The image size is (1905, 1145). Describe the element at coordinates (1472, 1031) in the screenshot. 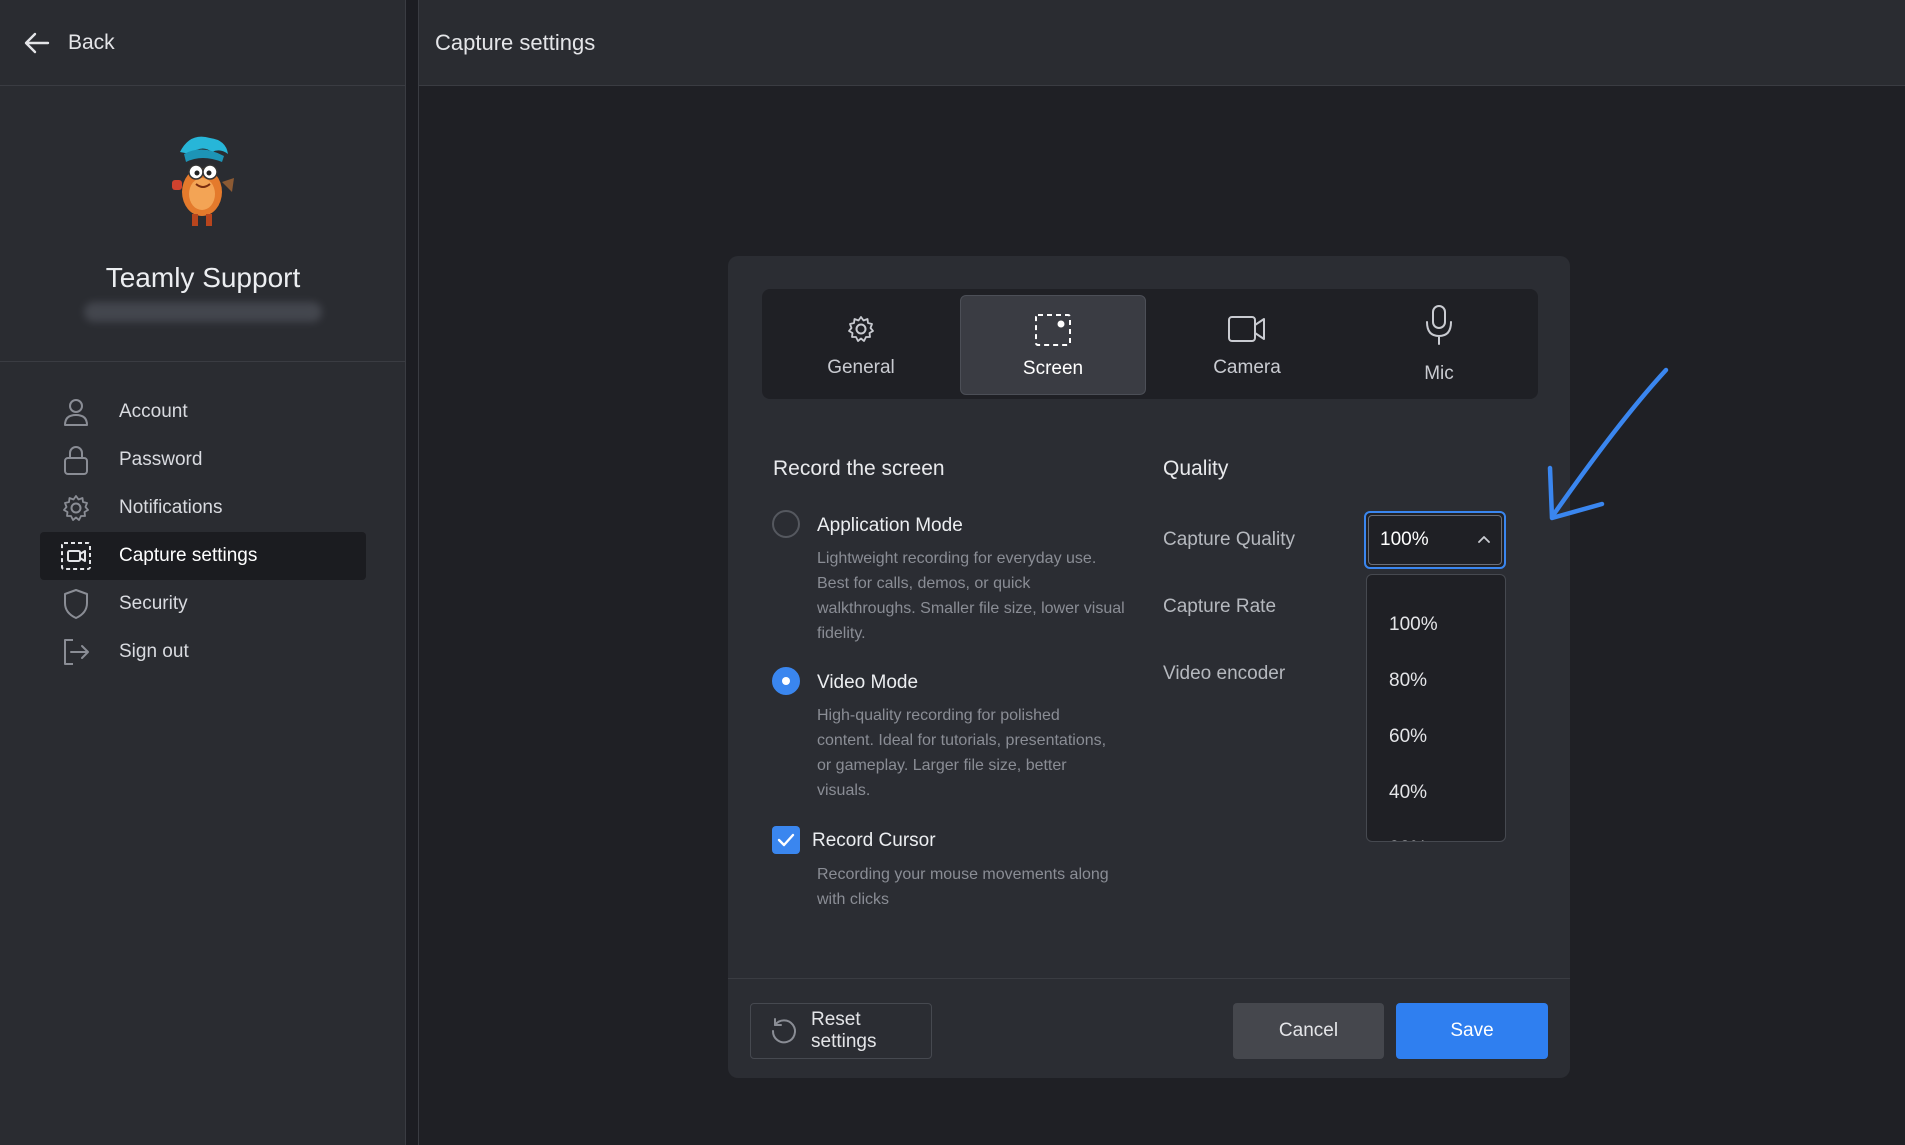

I see `save-button: Save` at that location.